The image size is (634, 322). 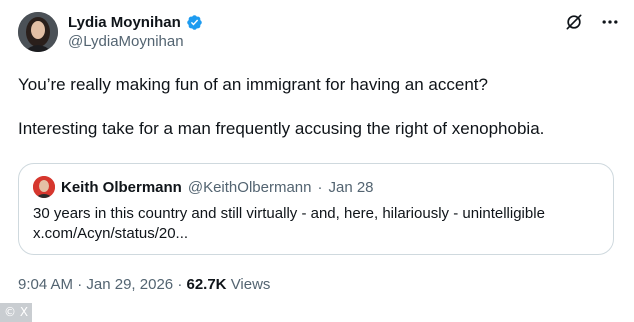 I want to click on quote-author-avatar, so click(x=44, y=187).